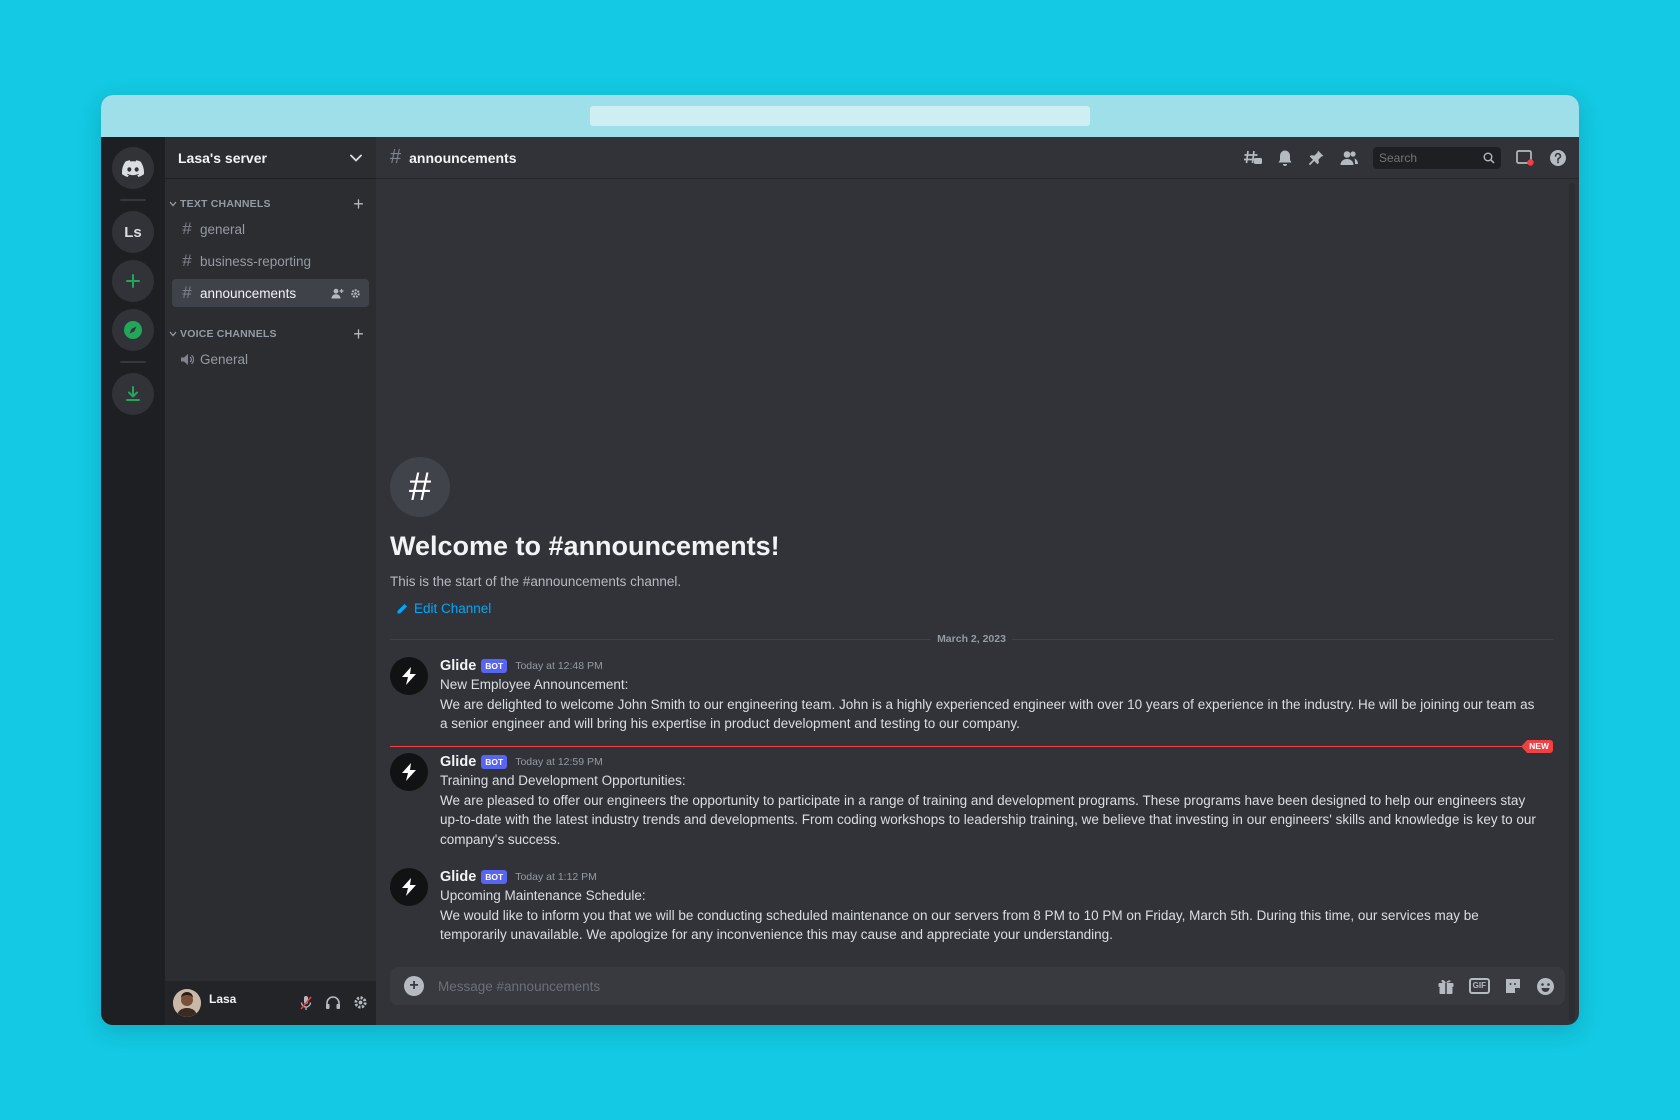 The width and height of the screenshot is (1680, 1120). Describe the element at coordinates (463, 157) in the screenshot. I see `channel-title: announcements` at that location.